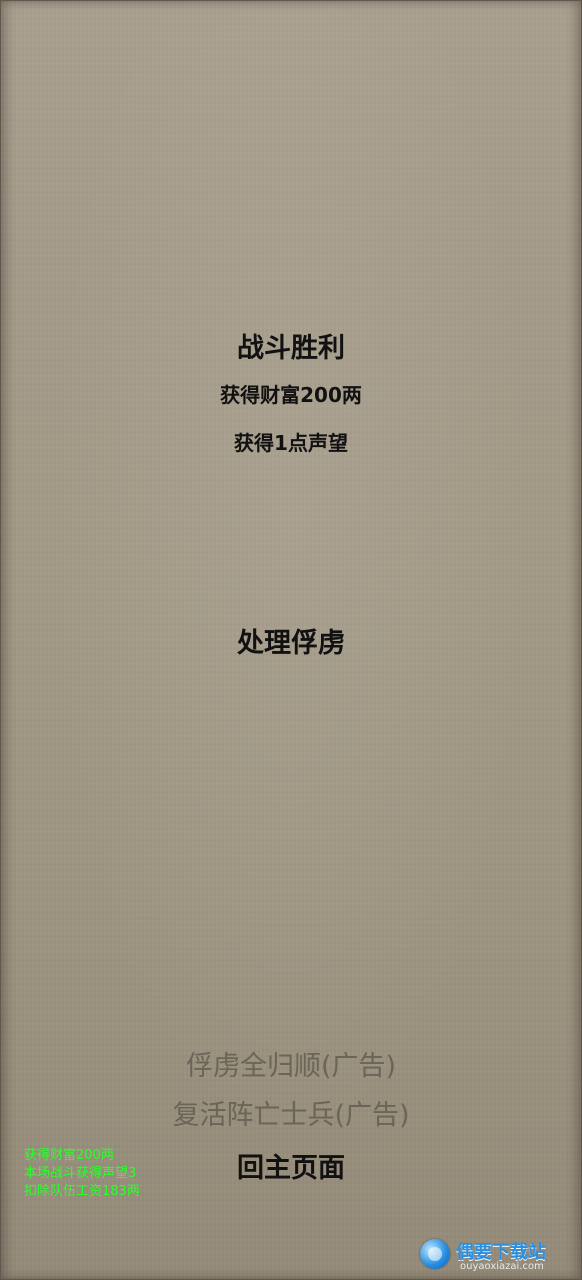 This screenshot has width=582, height=1280. I want to click on battle-log: 获得财富200两 本场战斗获得声望3 扣除队伍工资183两, so click(82, 1174).